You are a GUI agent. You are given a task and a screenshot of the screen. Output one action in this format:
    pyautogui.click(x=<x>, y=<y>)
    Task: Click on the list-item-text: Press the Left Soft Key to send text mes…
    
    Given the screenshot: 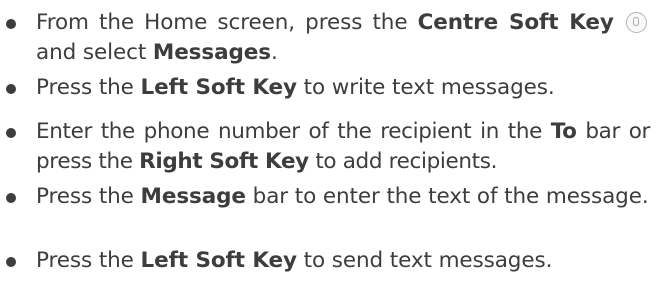 What is the action you would take?
    pyautogui.click(x=294, y=260)
    